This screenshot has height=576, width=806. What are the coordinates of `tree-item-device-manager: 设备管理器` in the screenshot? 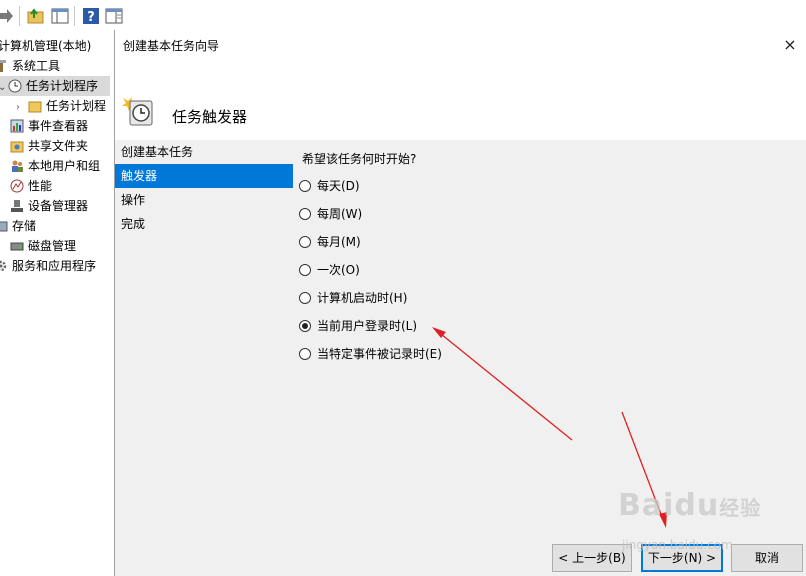 It's located at (49, 206).